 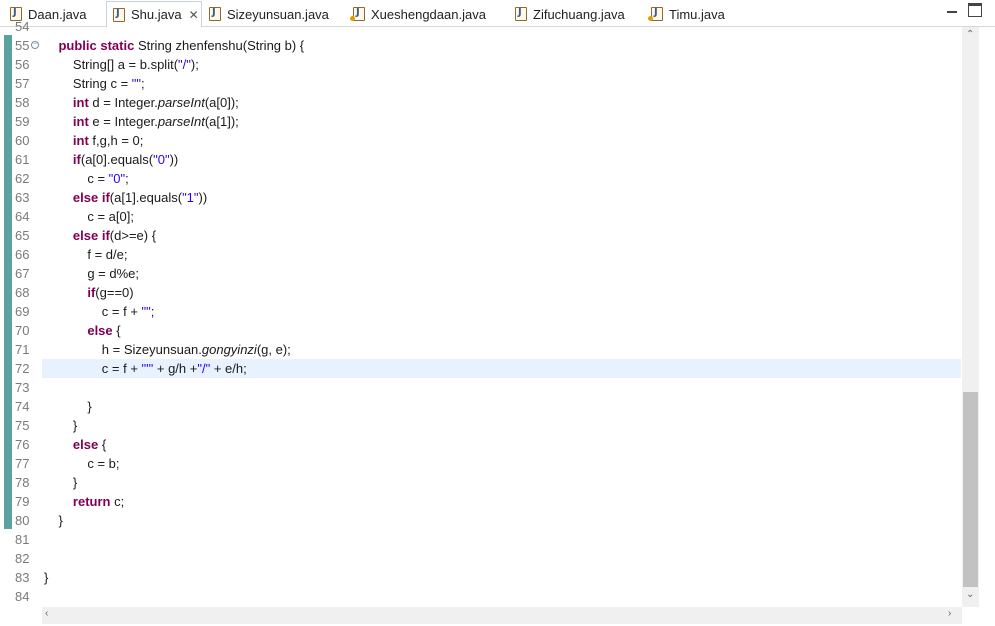 What do you see at coordinates (481, 197) in the screenshot?
I see `code-line: 63 else if(a[1].equals("1"))` at bounding box center [481, 197].